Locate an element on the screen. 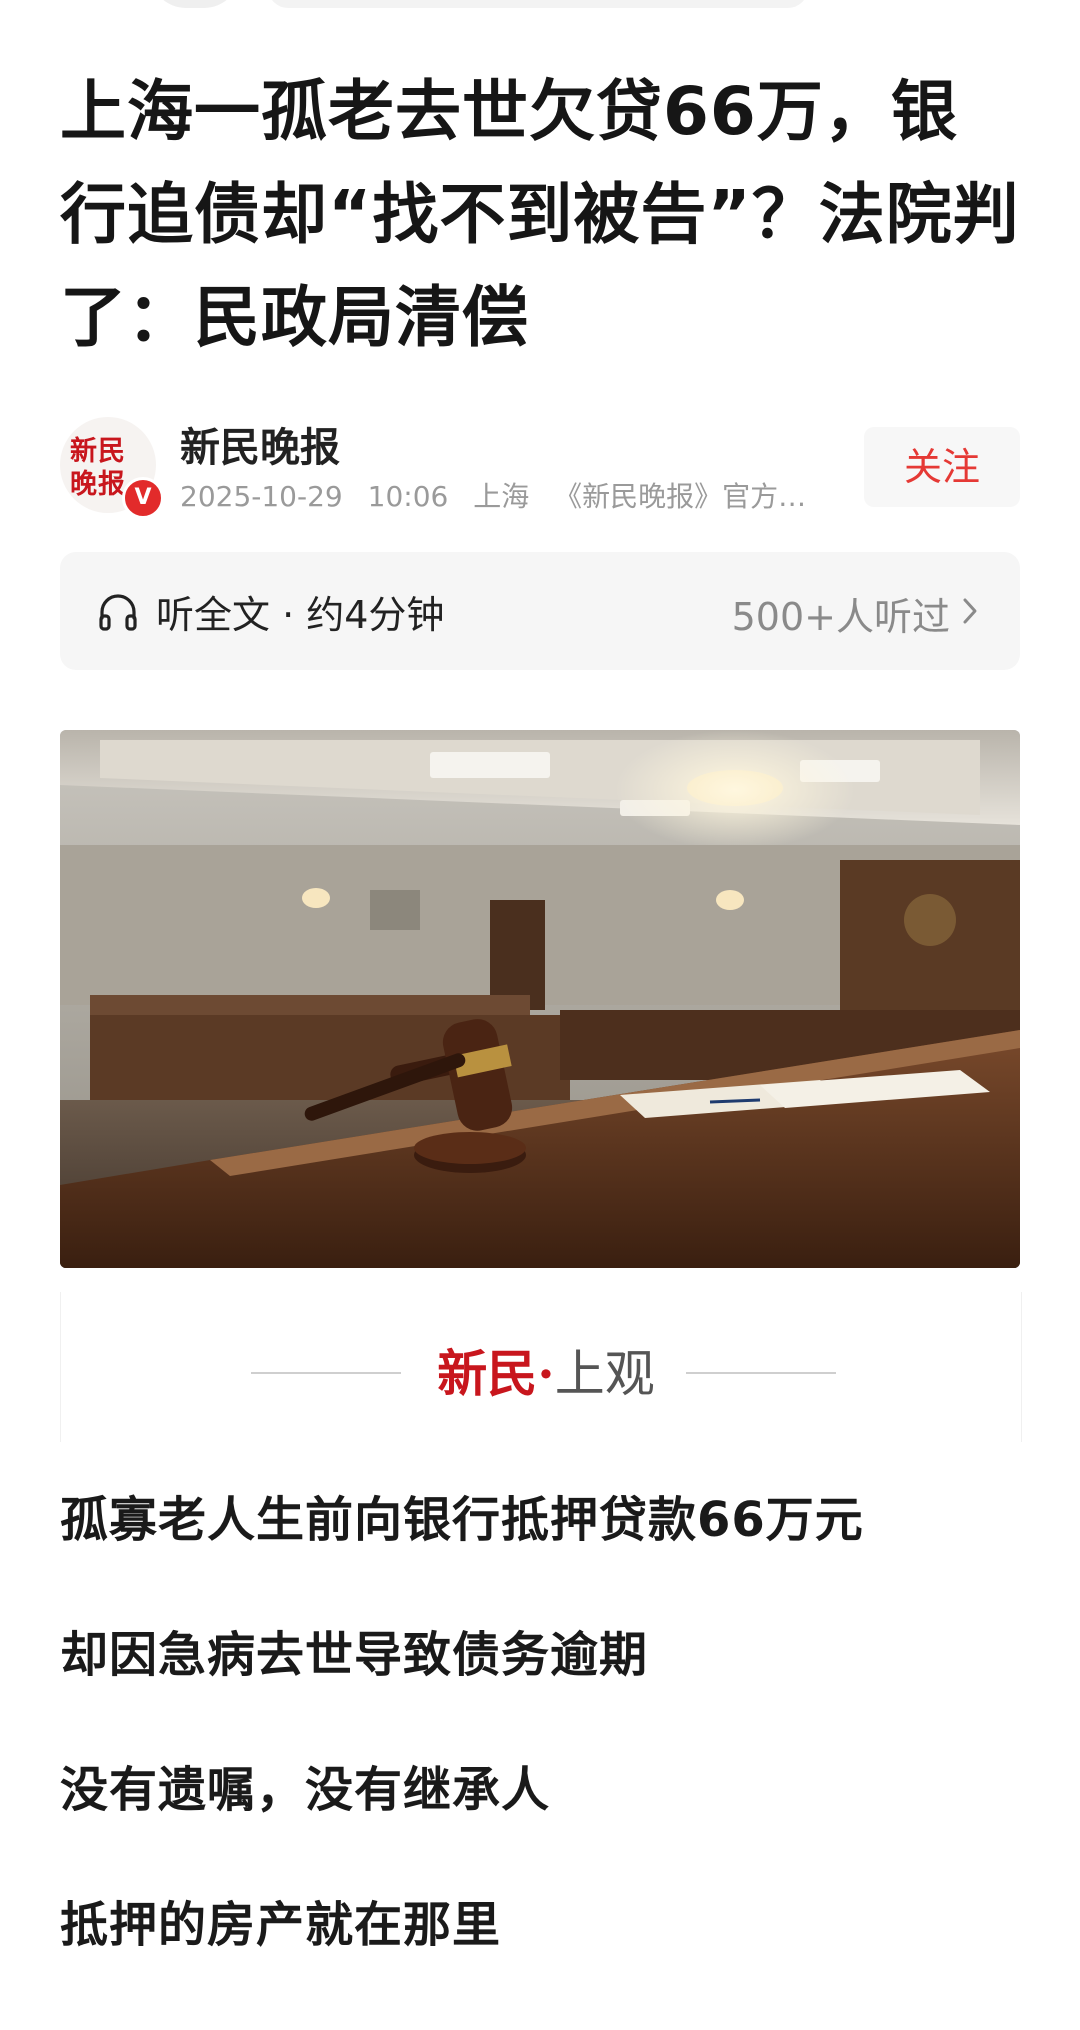  article-paragraph: 孤寡老人生前向银行抵押贷款66万元 is located at coordinates (462, 1520).